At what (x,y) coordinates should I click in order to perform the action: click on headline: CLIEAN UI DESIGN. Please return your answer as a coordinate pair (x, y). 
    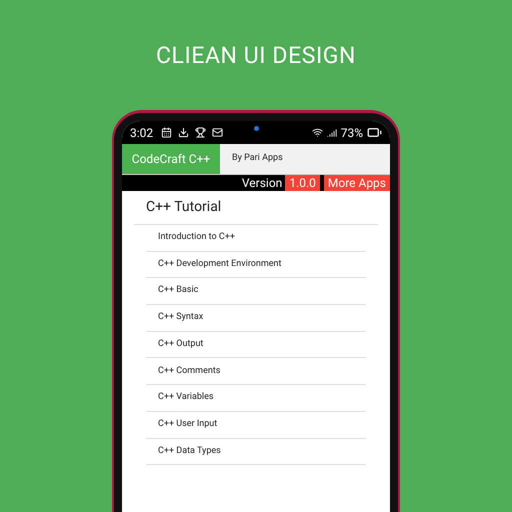
    Looking at the image, I should click on (256, 56).